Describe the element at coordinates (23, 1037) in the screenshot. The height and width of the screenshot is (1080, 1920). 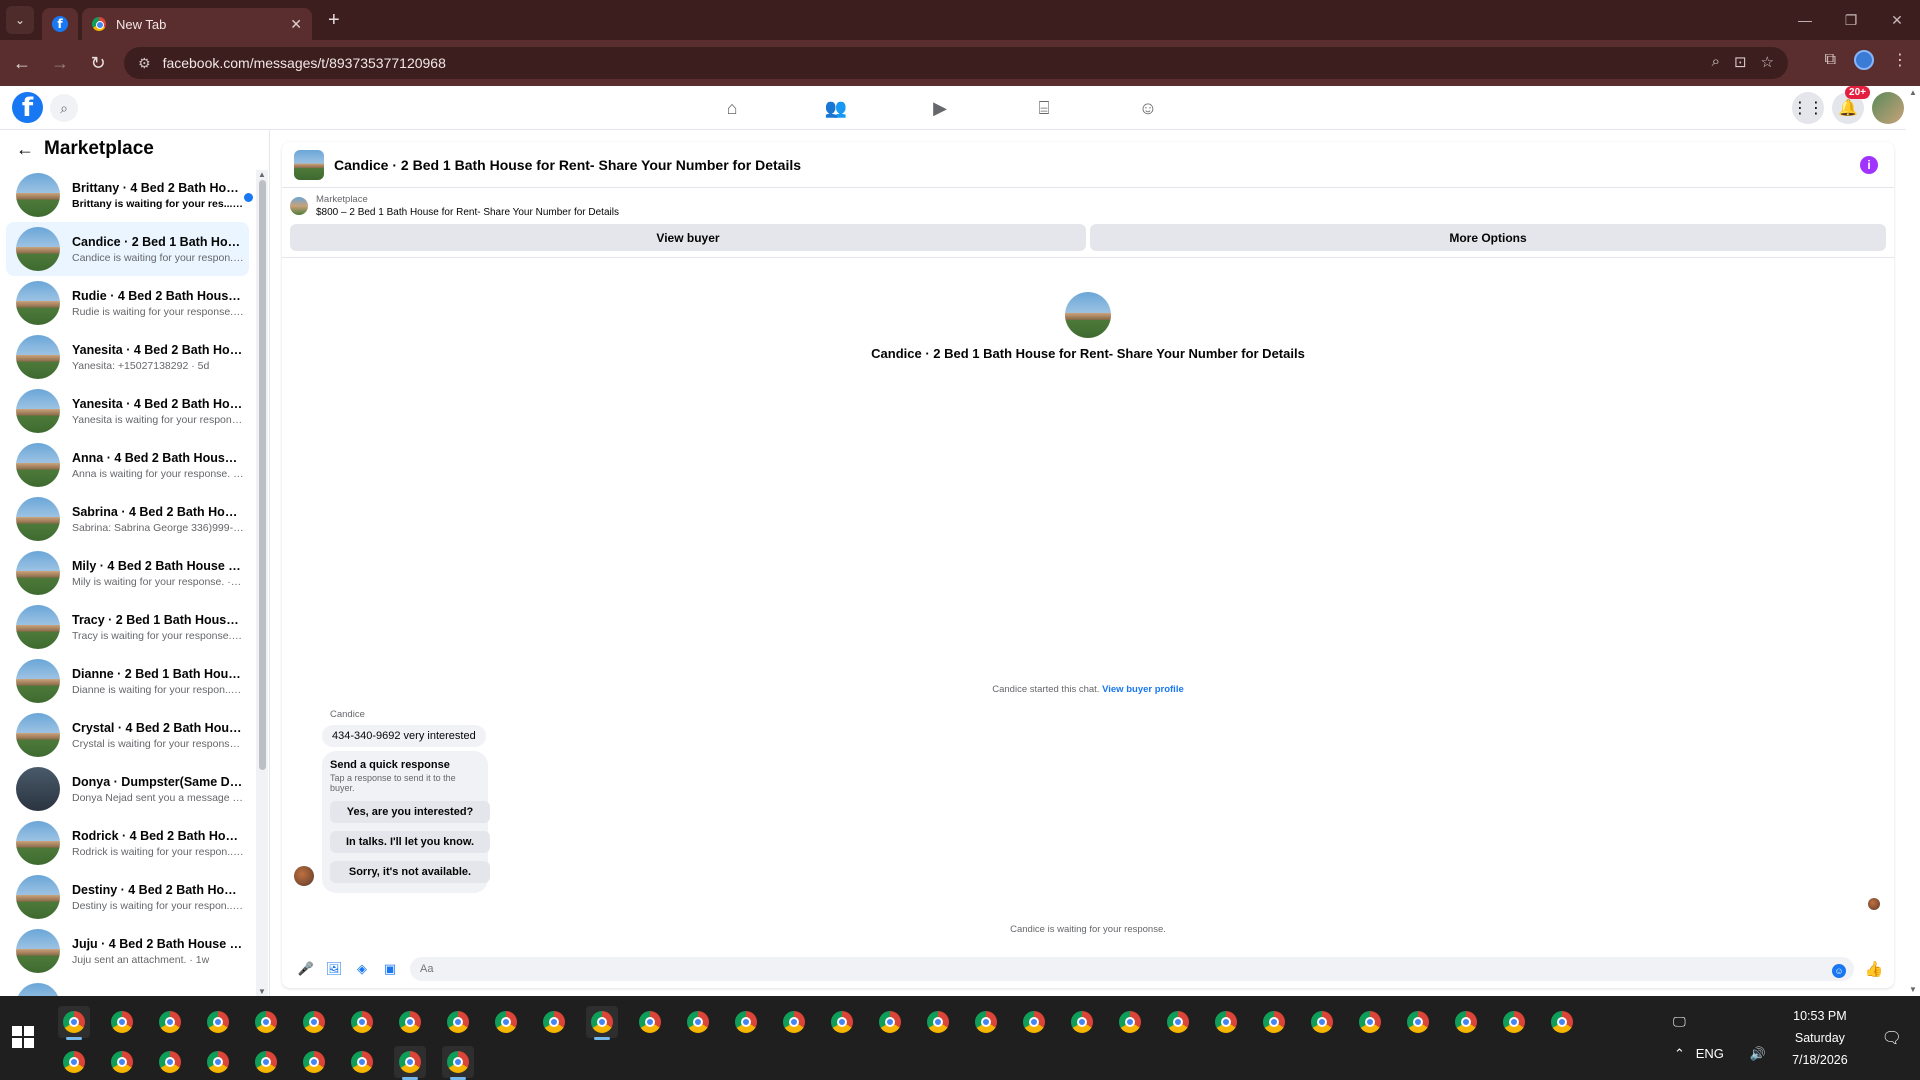
I see `windows-start-icon` at that location.